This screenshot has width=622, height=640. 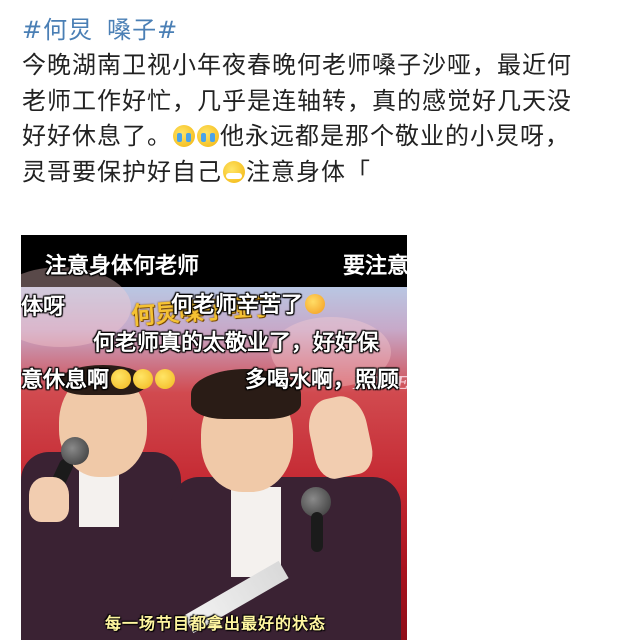 I want to click on hashtag-link: #何炅, so click(x=57, y=30).